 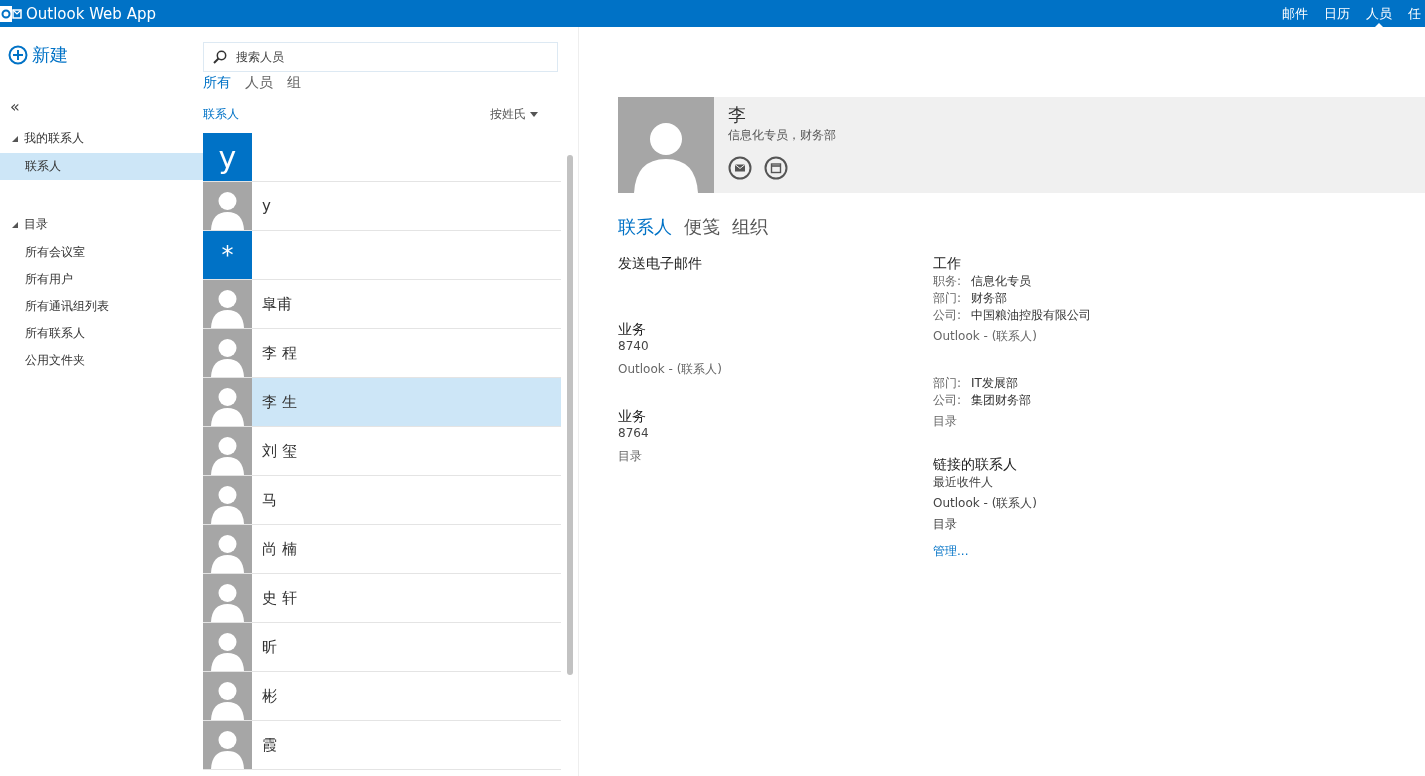 What do you see at coordinates (634, 346) in the screenshot?
I see `detail-text: 8740` at bounding box center [634, 346].